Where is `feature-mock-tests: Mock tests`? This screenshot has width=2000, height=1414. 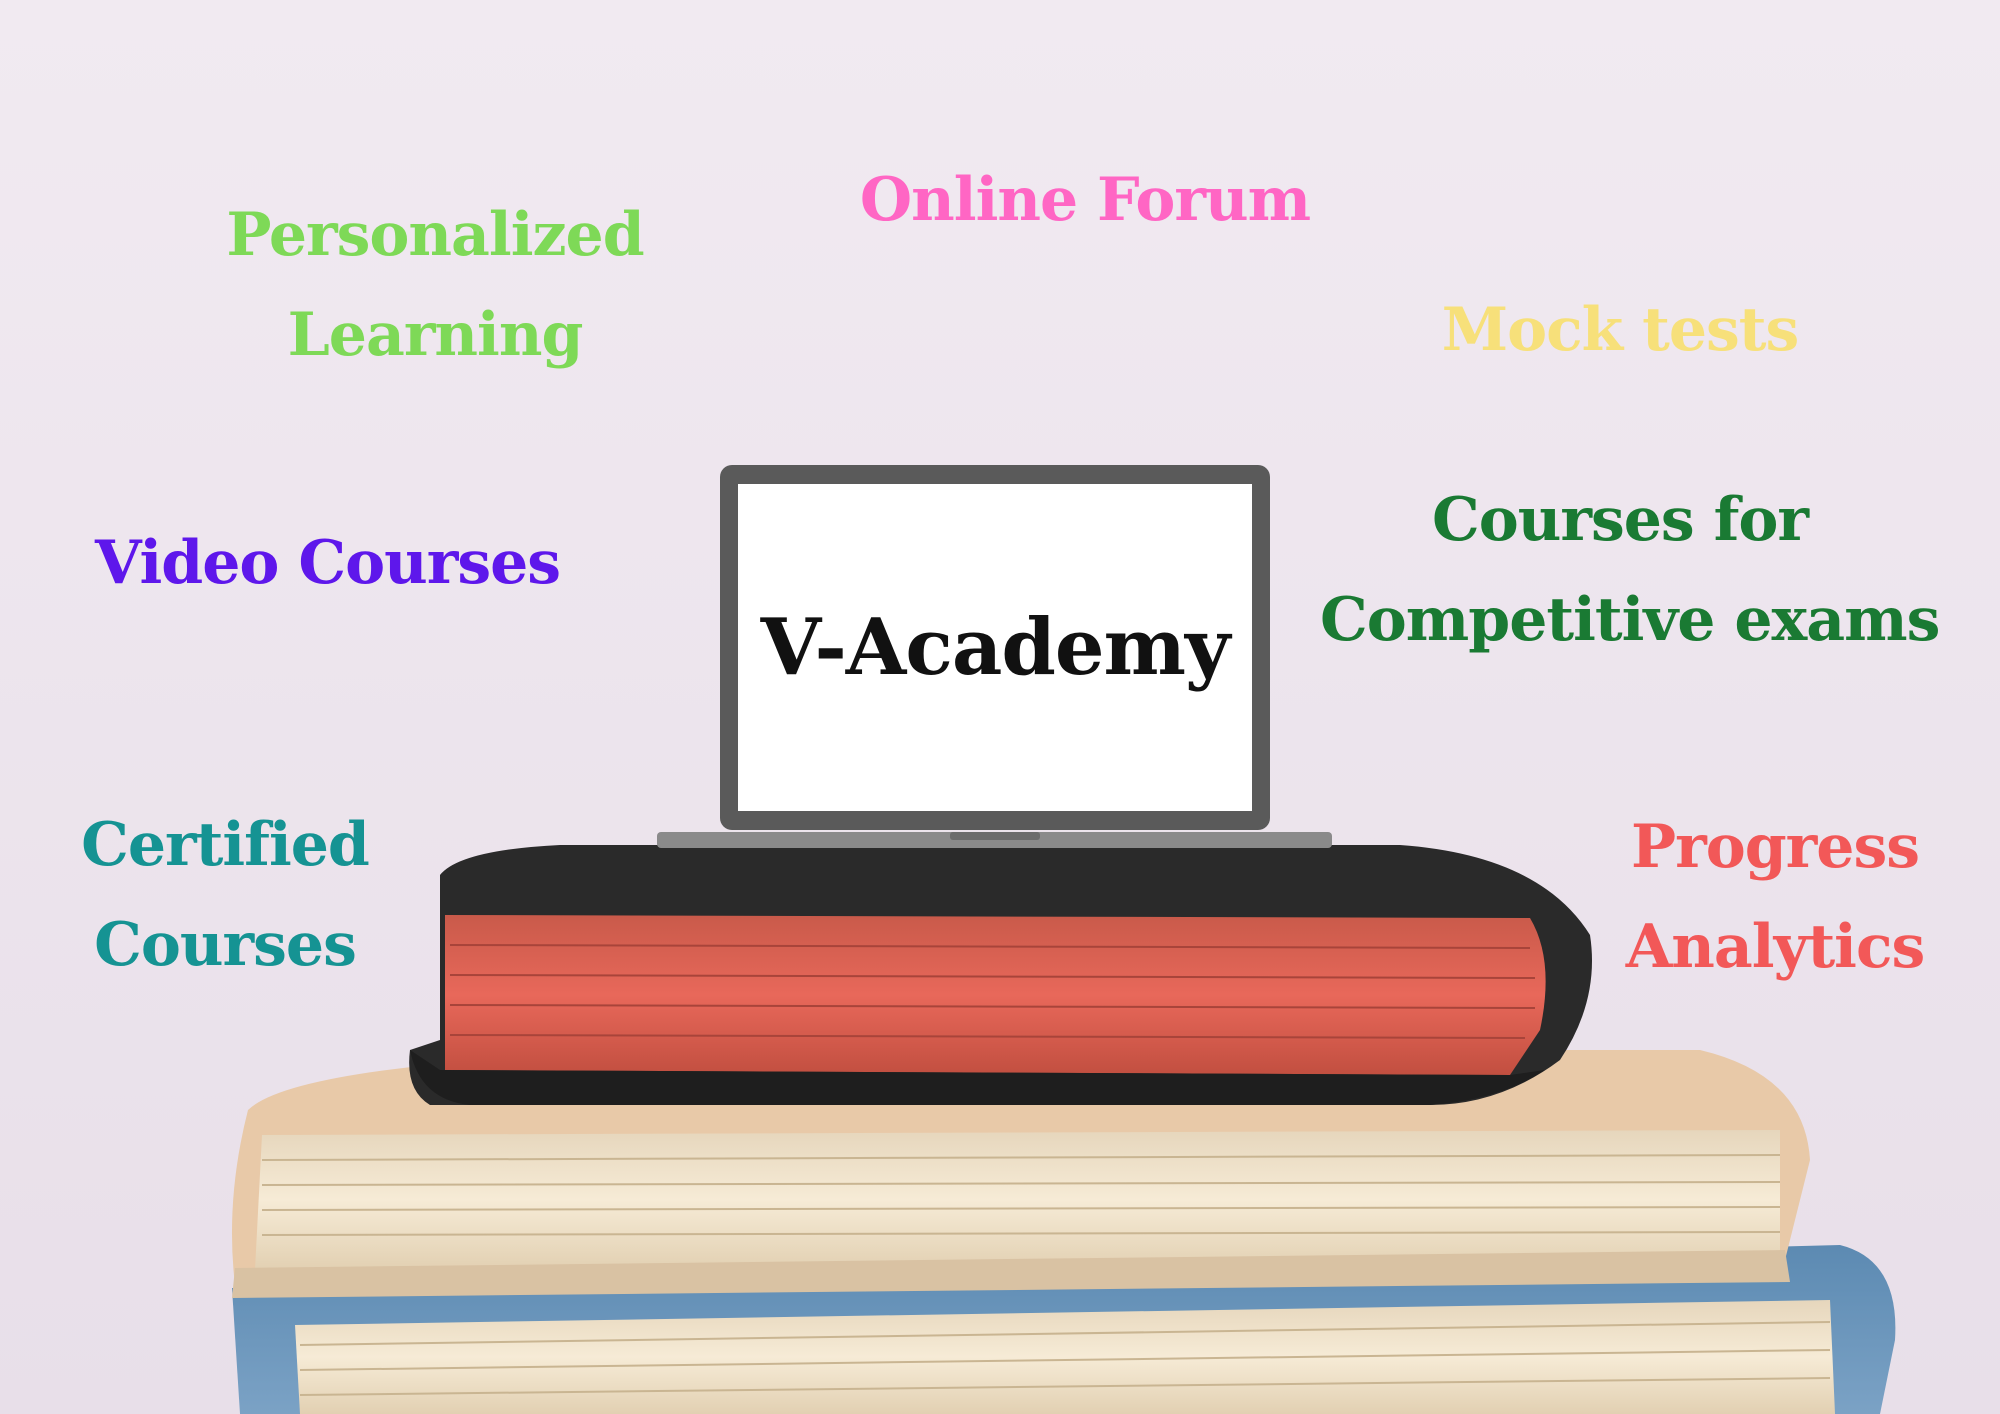
feature-mock-tests: Mock tests is located at coordinates (1620, 330).